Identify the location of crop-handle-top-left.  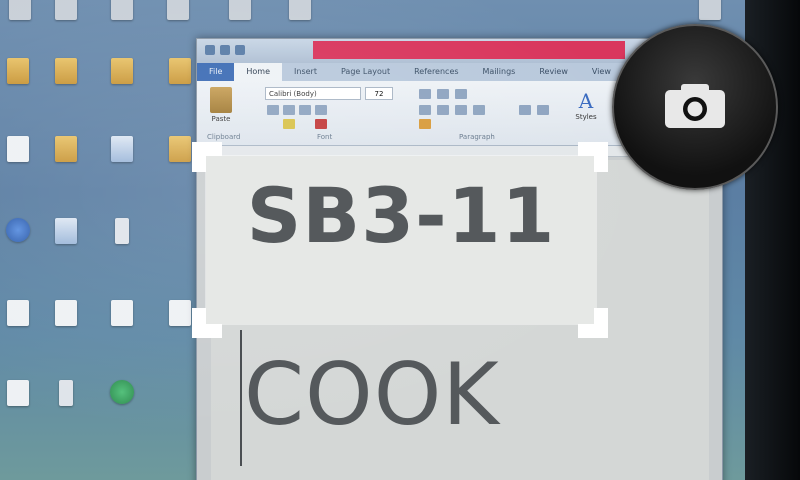
(207, 157).